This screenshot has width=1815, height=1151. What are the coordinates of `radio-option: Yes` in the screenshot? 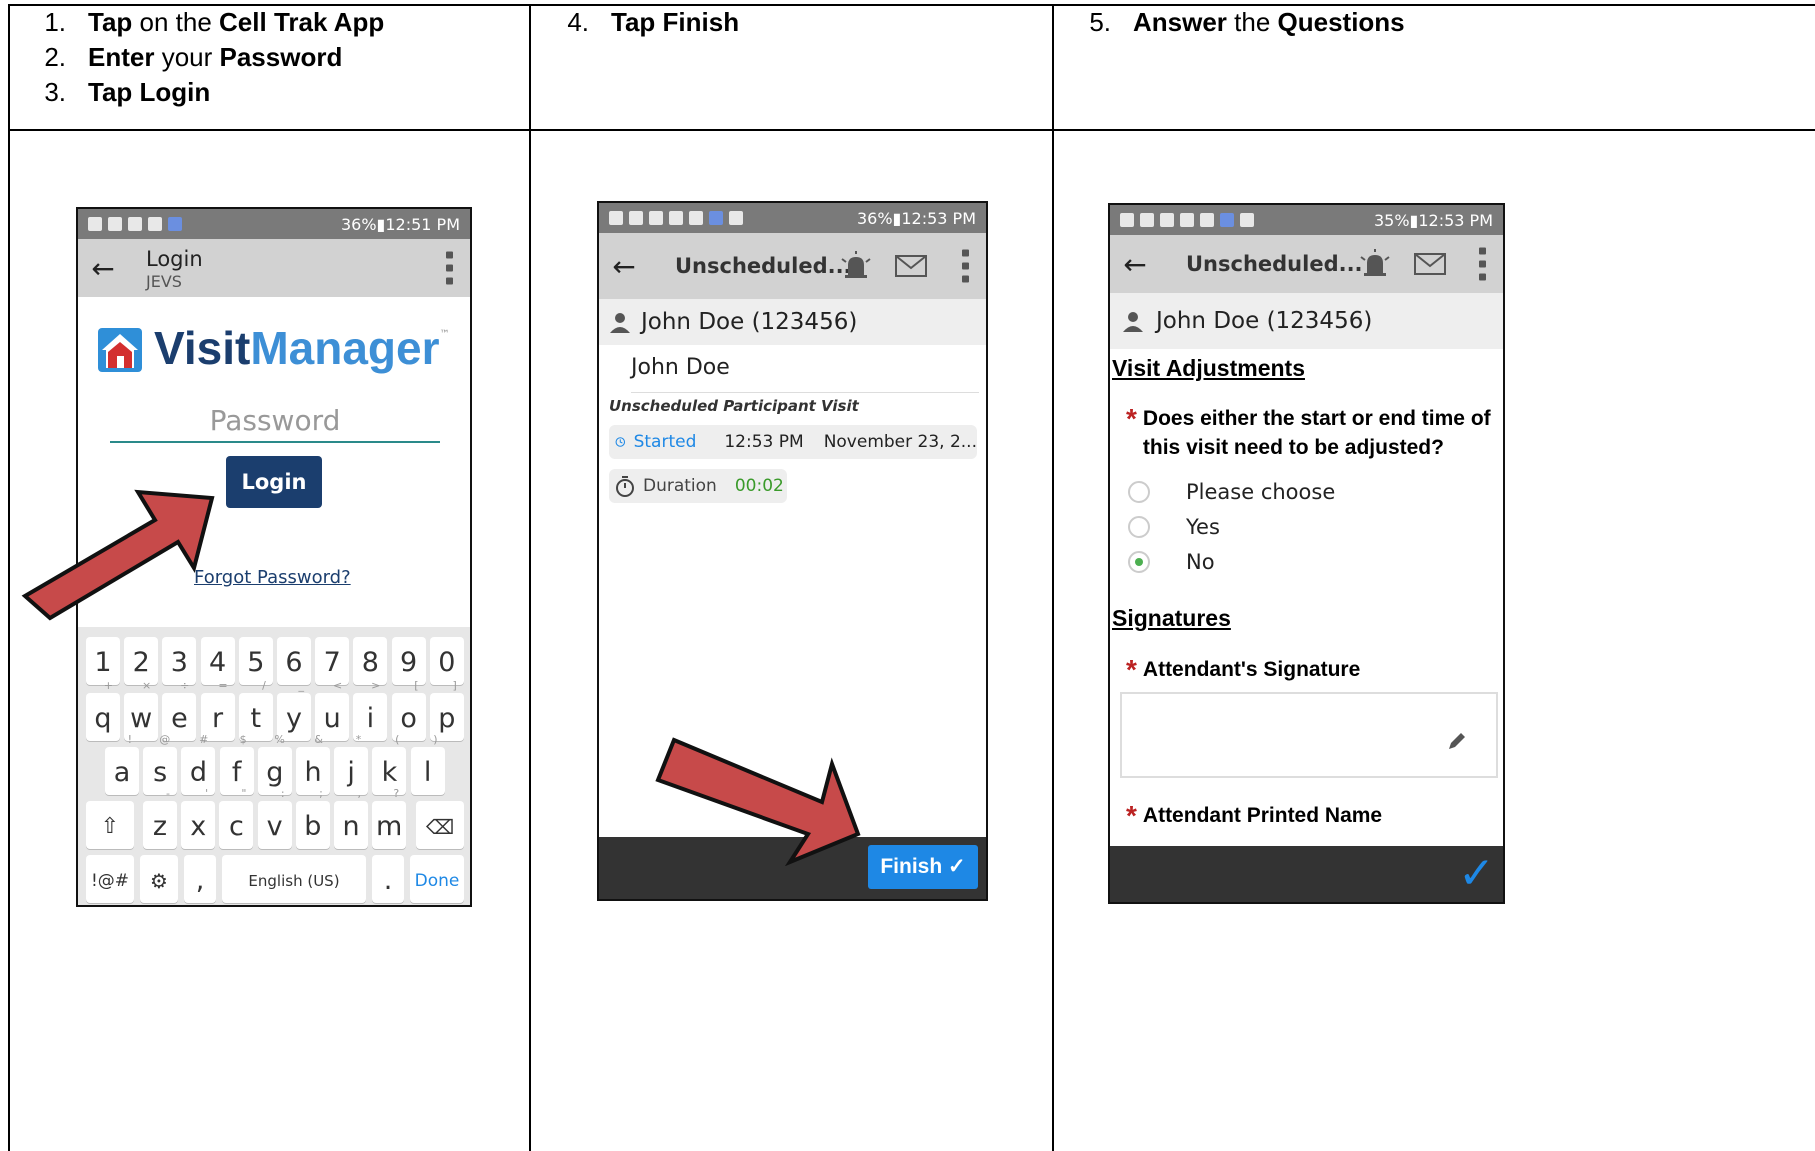 It's located at (1315, 526).